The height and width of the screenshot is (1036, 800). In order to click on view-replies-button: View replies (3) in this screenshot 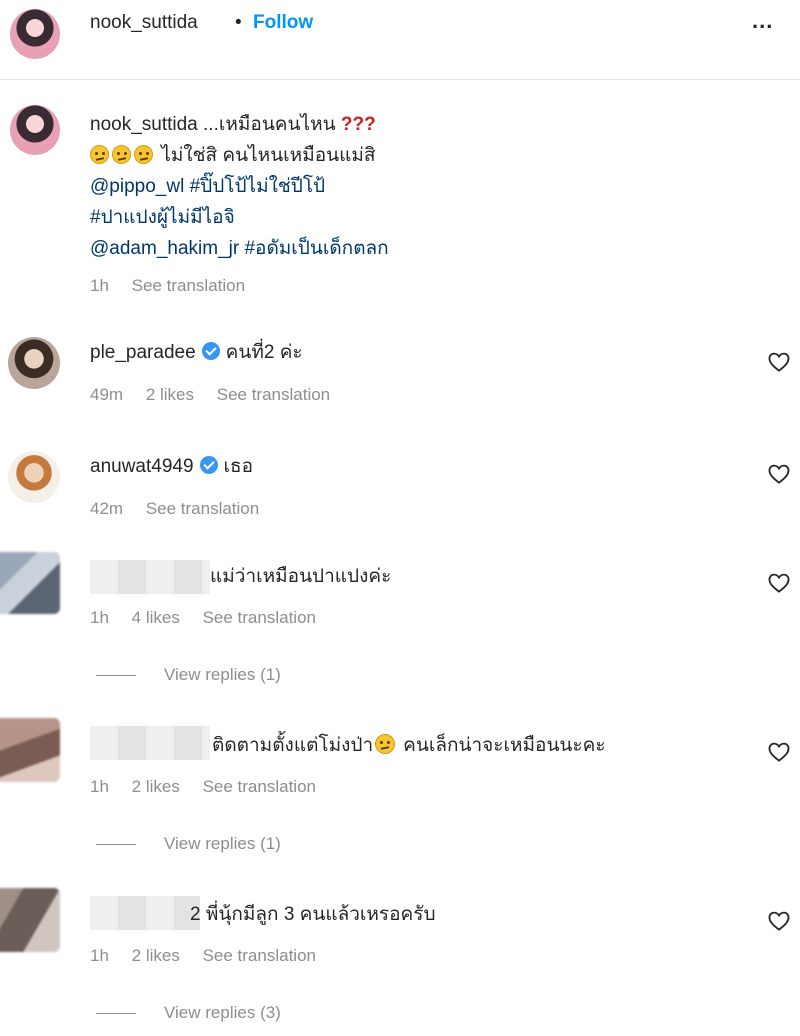, I will do `click(188, 1013)`.